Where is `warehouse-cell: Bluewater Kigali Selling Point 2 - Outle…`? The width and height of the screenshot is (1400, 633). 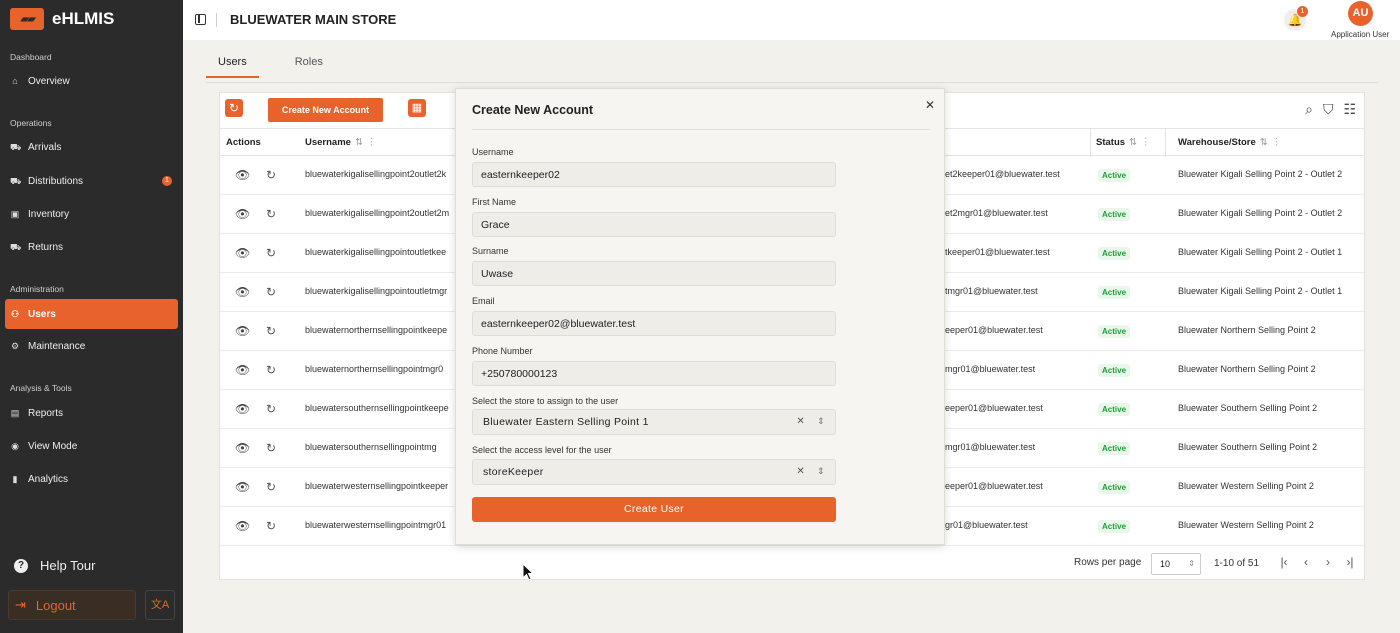
warehouse-cell: Bluewater Kigali Selling Point 2 - Outle… is located at coordinates (1260, 291).